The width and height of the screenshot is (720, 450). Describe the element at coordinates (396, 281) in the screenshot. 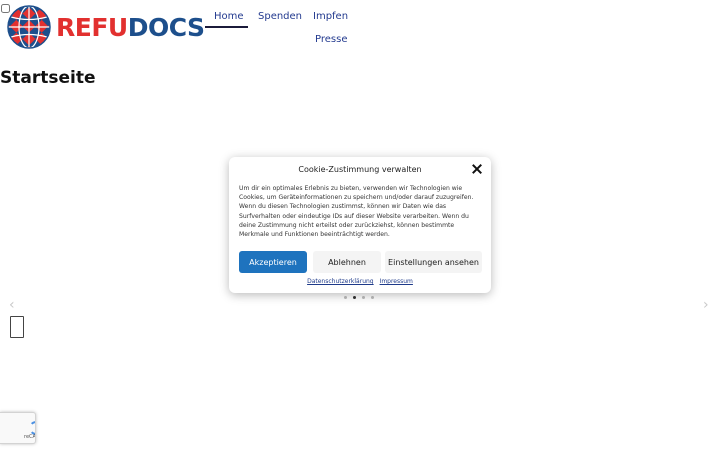

I see `imprint-link: Impressum` at that location.